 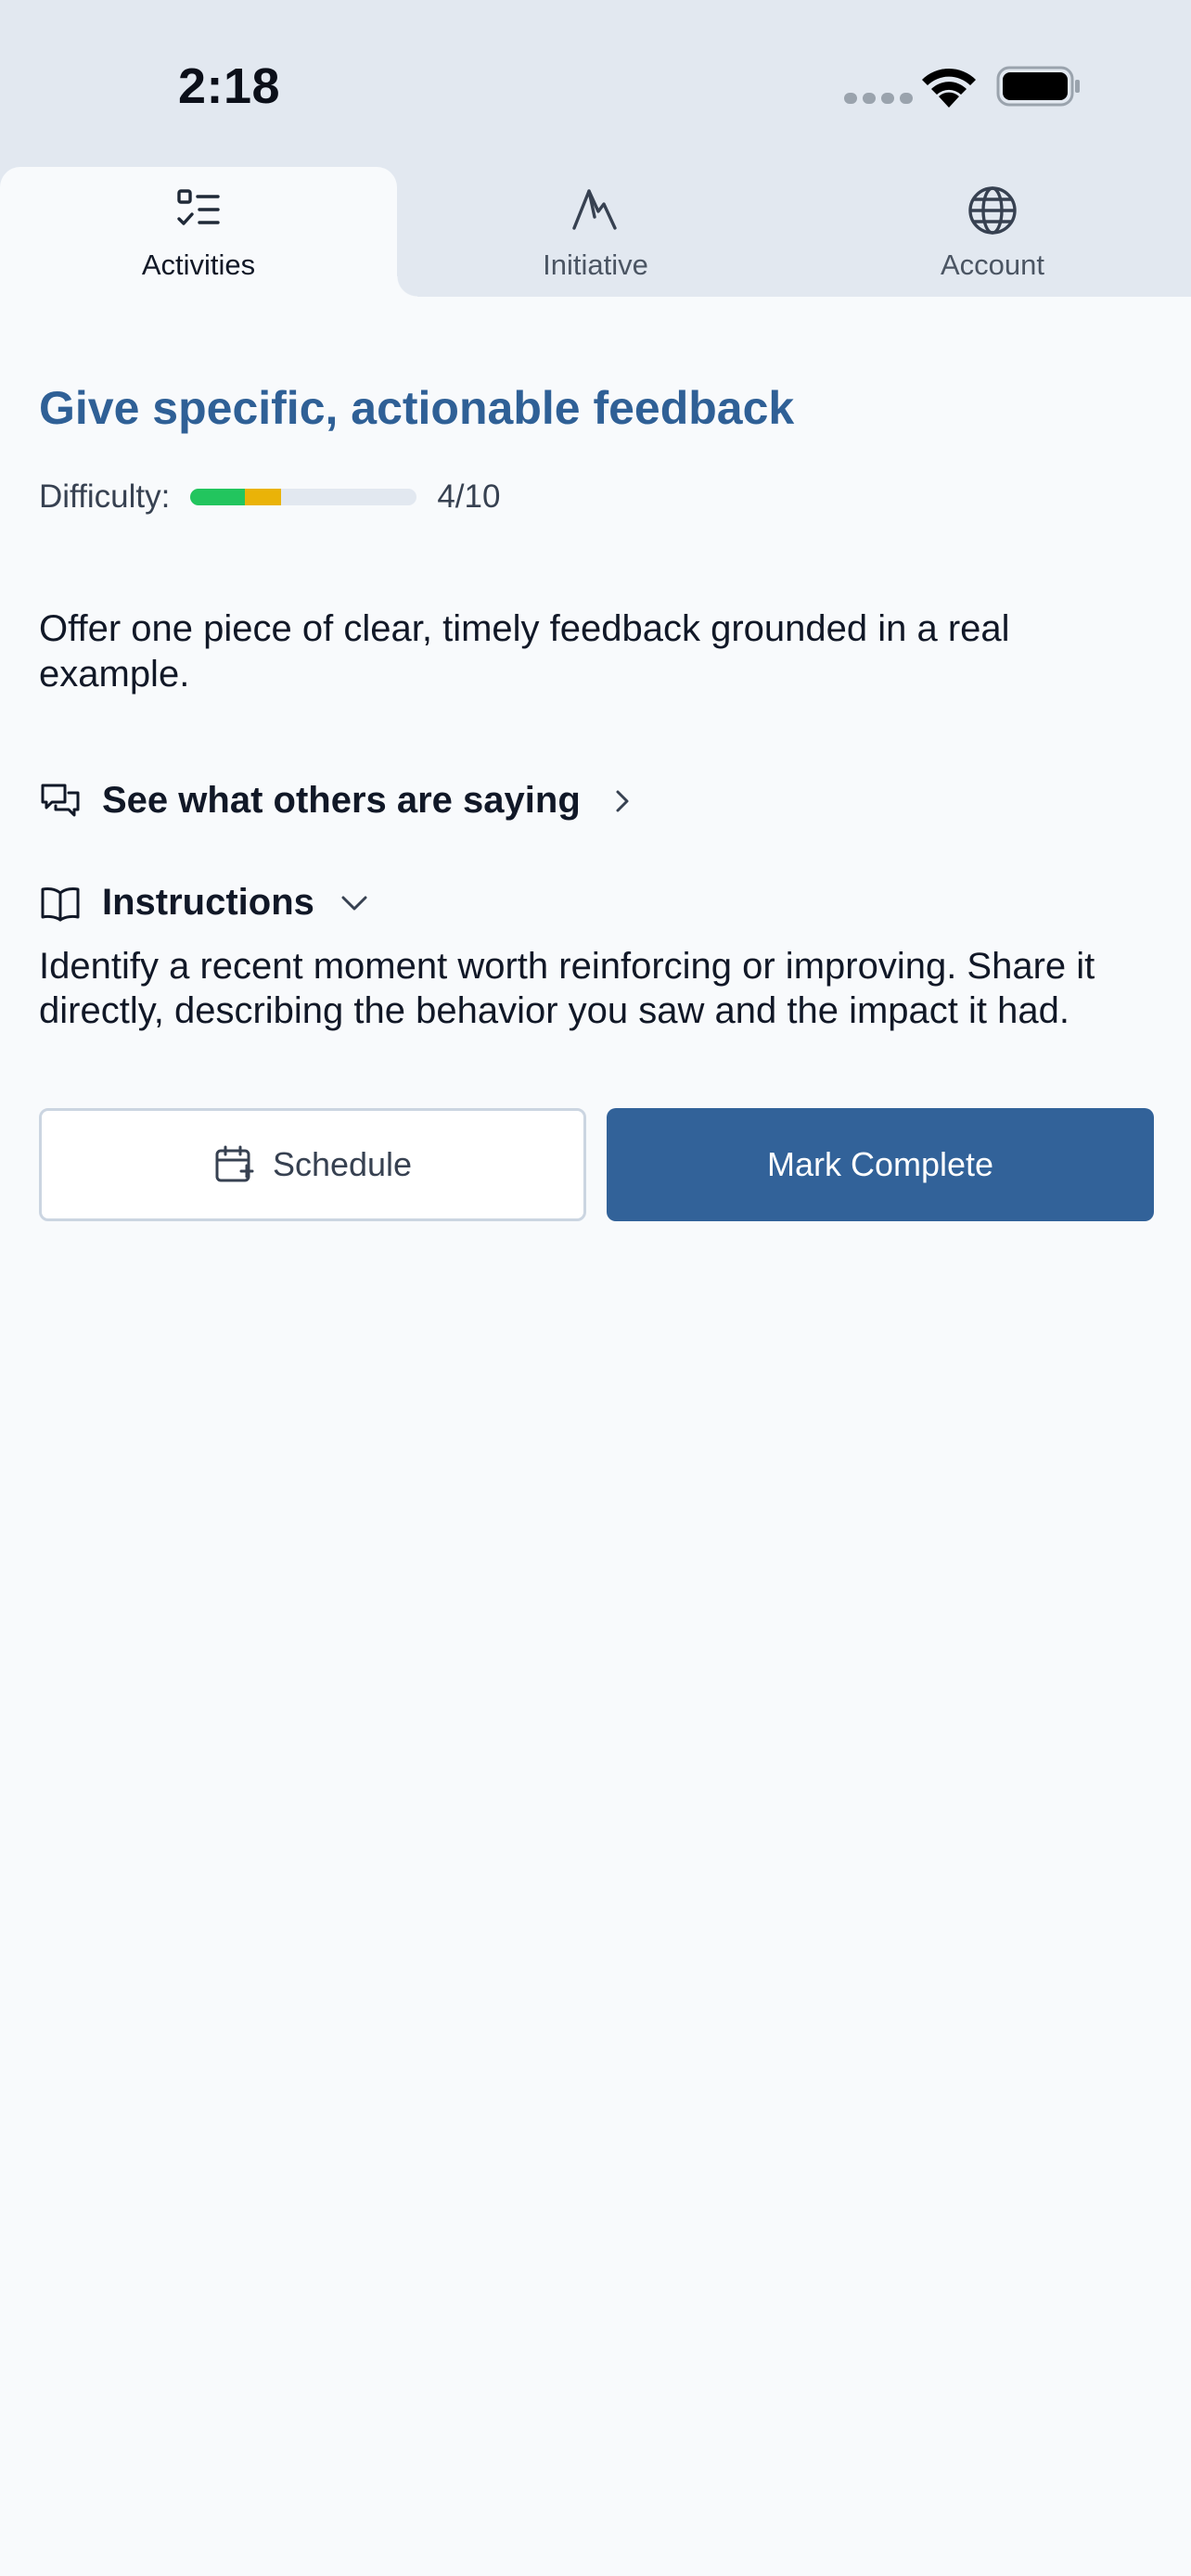 I want to click on see-others-link: See what others are saying, so click(x=595, y=801).